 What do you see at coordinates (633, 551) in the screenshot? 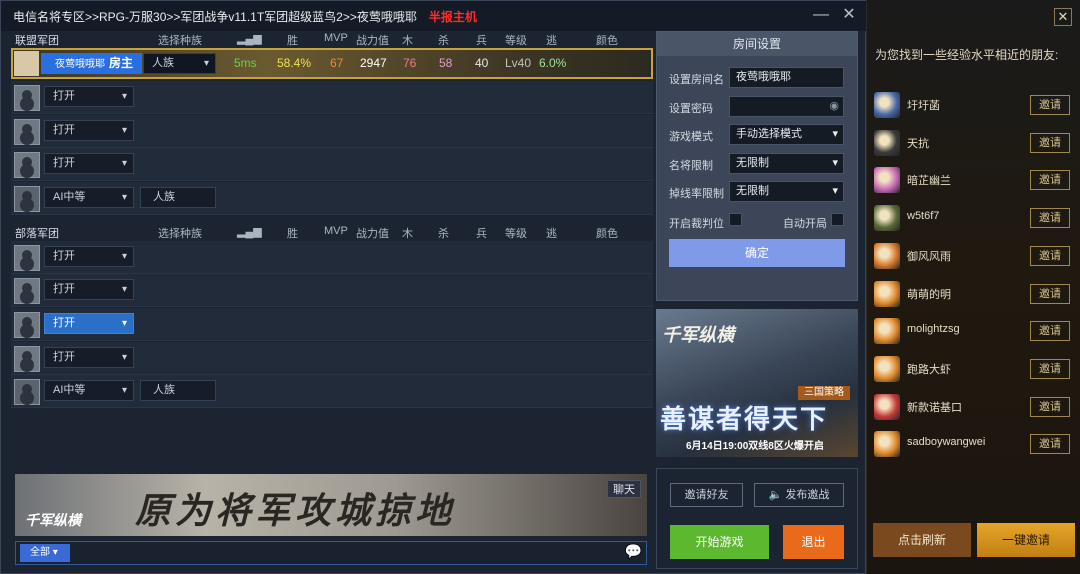
I see `chat-bubble-icon: 💬` at bounding box center [633, 551].